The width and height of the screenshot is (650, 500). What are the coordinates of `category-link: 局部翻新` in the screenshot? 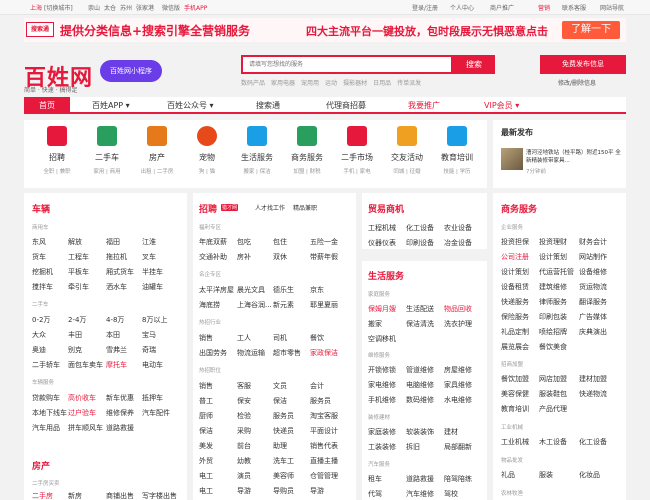 It's located at (458, 447).